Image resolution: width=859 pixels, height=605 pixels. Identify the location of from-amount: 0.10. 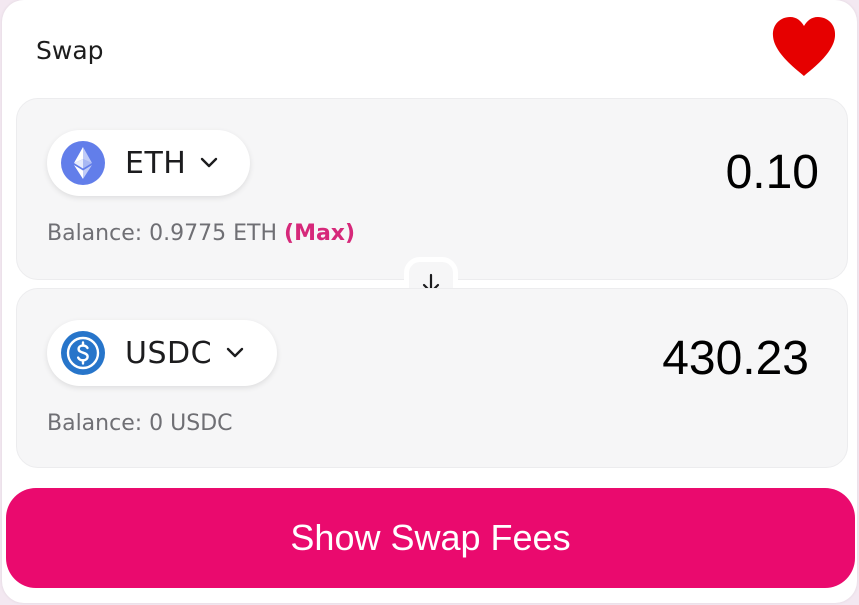
(772, 172).